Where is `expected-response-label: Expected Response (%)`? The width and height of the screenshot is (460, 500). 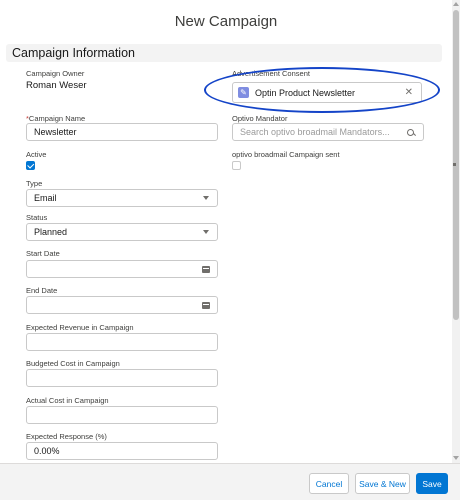
expected-response-label: Expected Response (%) is located at coordinates (66, 436).